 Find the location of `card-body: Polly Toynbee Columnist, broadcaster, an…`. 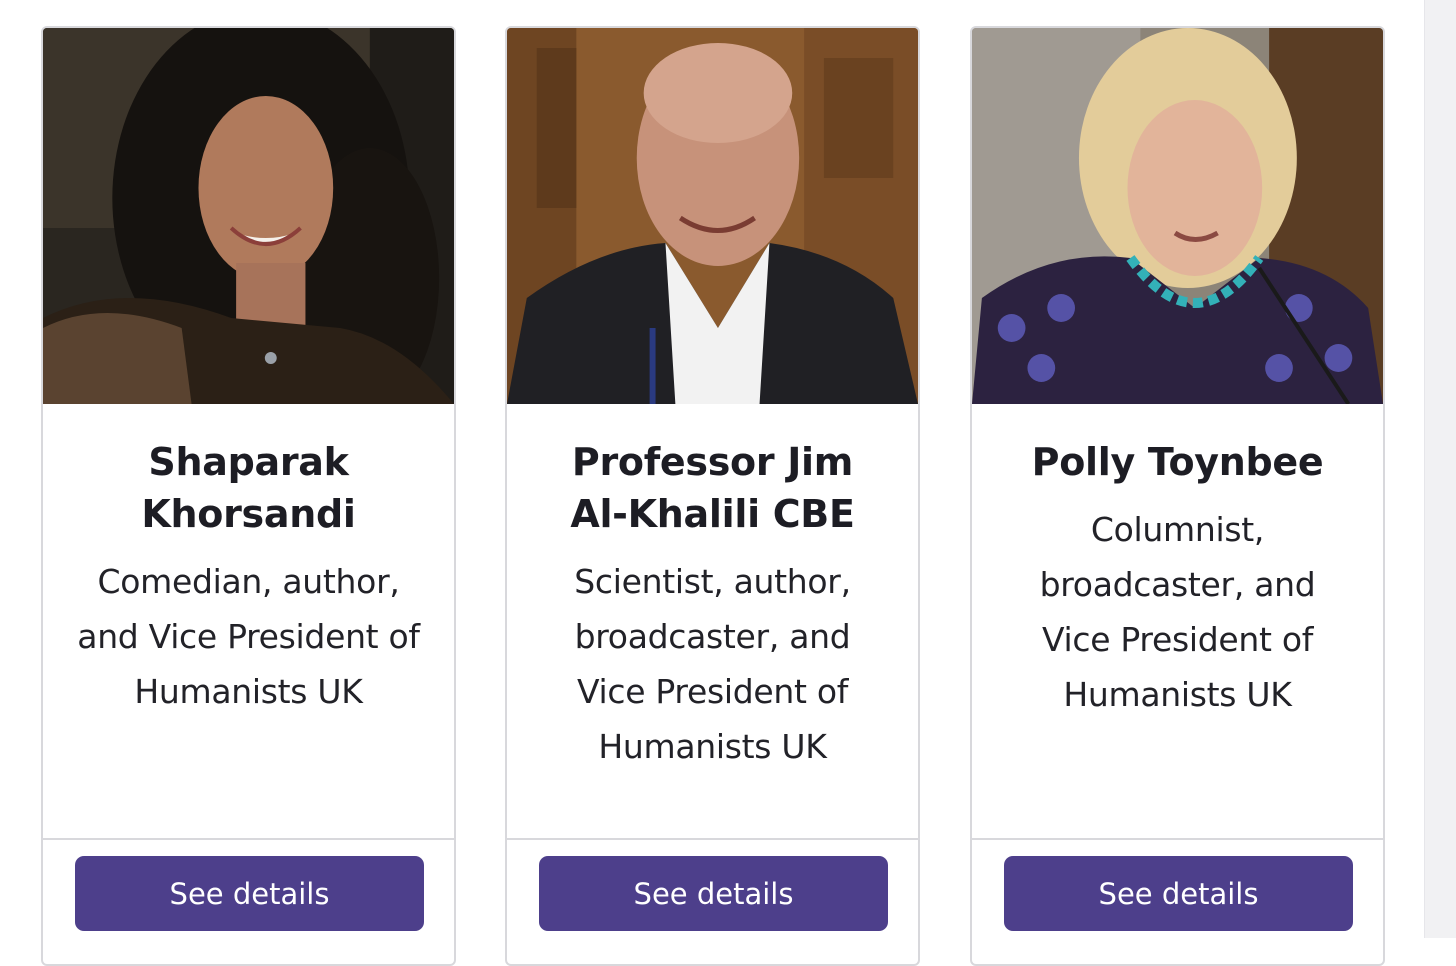

card-body: Polly Toynbee Columnist, broadcaster, an… is located at coordinates (1177, 621).